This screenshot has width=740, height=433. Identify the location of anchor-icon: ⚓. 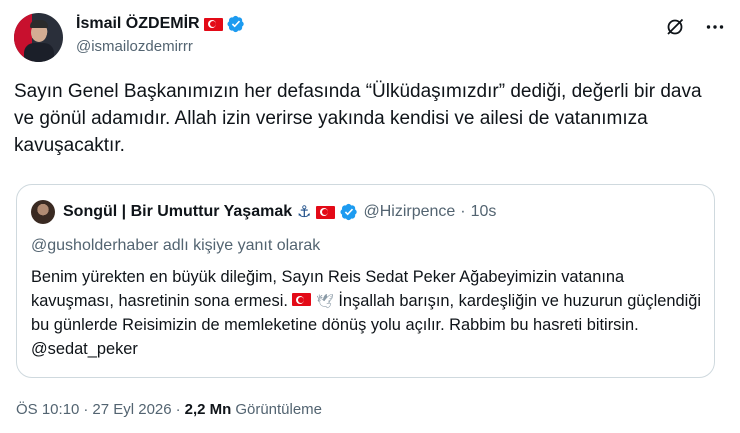
(304, 212).